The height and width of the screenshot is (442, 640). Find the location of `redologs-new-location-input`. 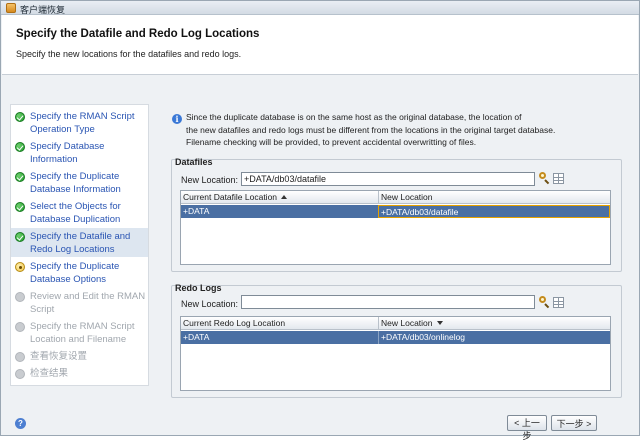

redologs-new-location-input is located at coordinates (388, 302).